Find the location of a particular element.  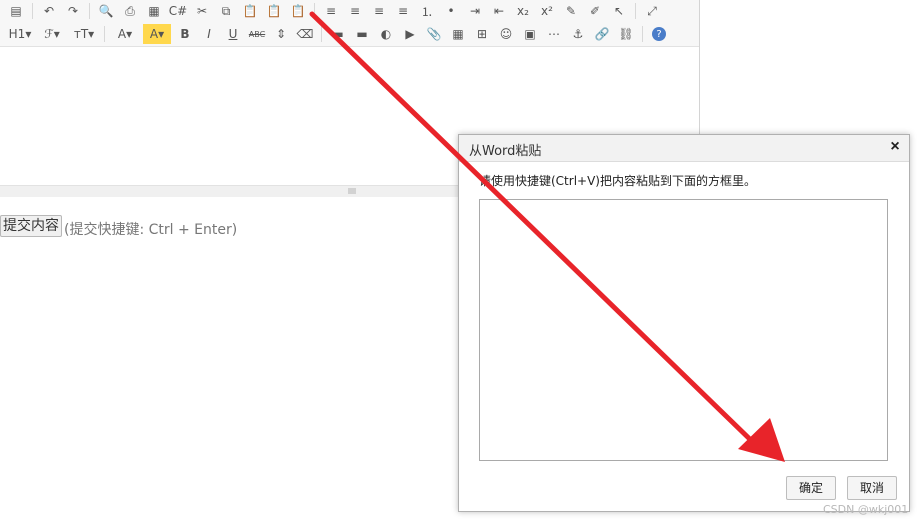

font-size-dropdown: ᴛT▾ is located at coordinates (84, 34).